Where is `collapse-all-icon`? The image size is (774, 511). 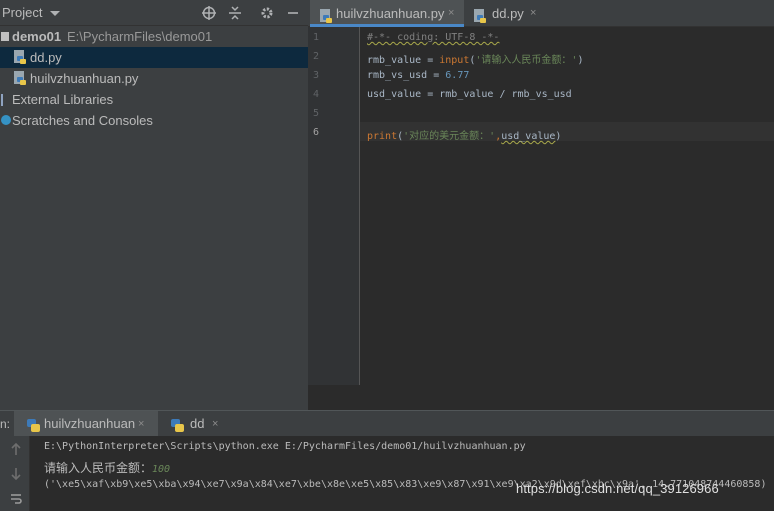 collapse-all-icon is located at coordinates (235, 13).